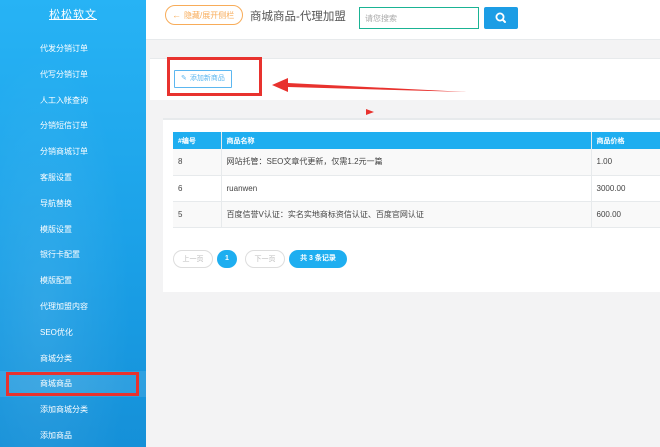  What do you see at coordinates (73, 75) in the screenshot?
I see `sidebar-item-daixie-orders: 代写分销订单` at bounding box center [73, 75].